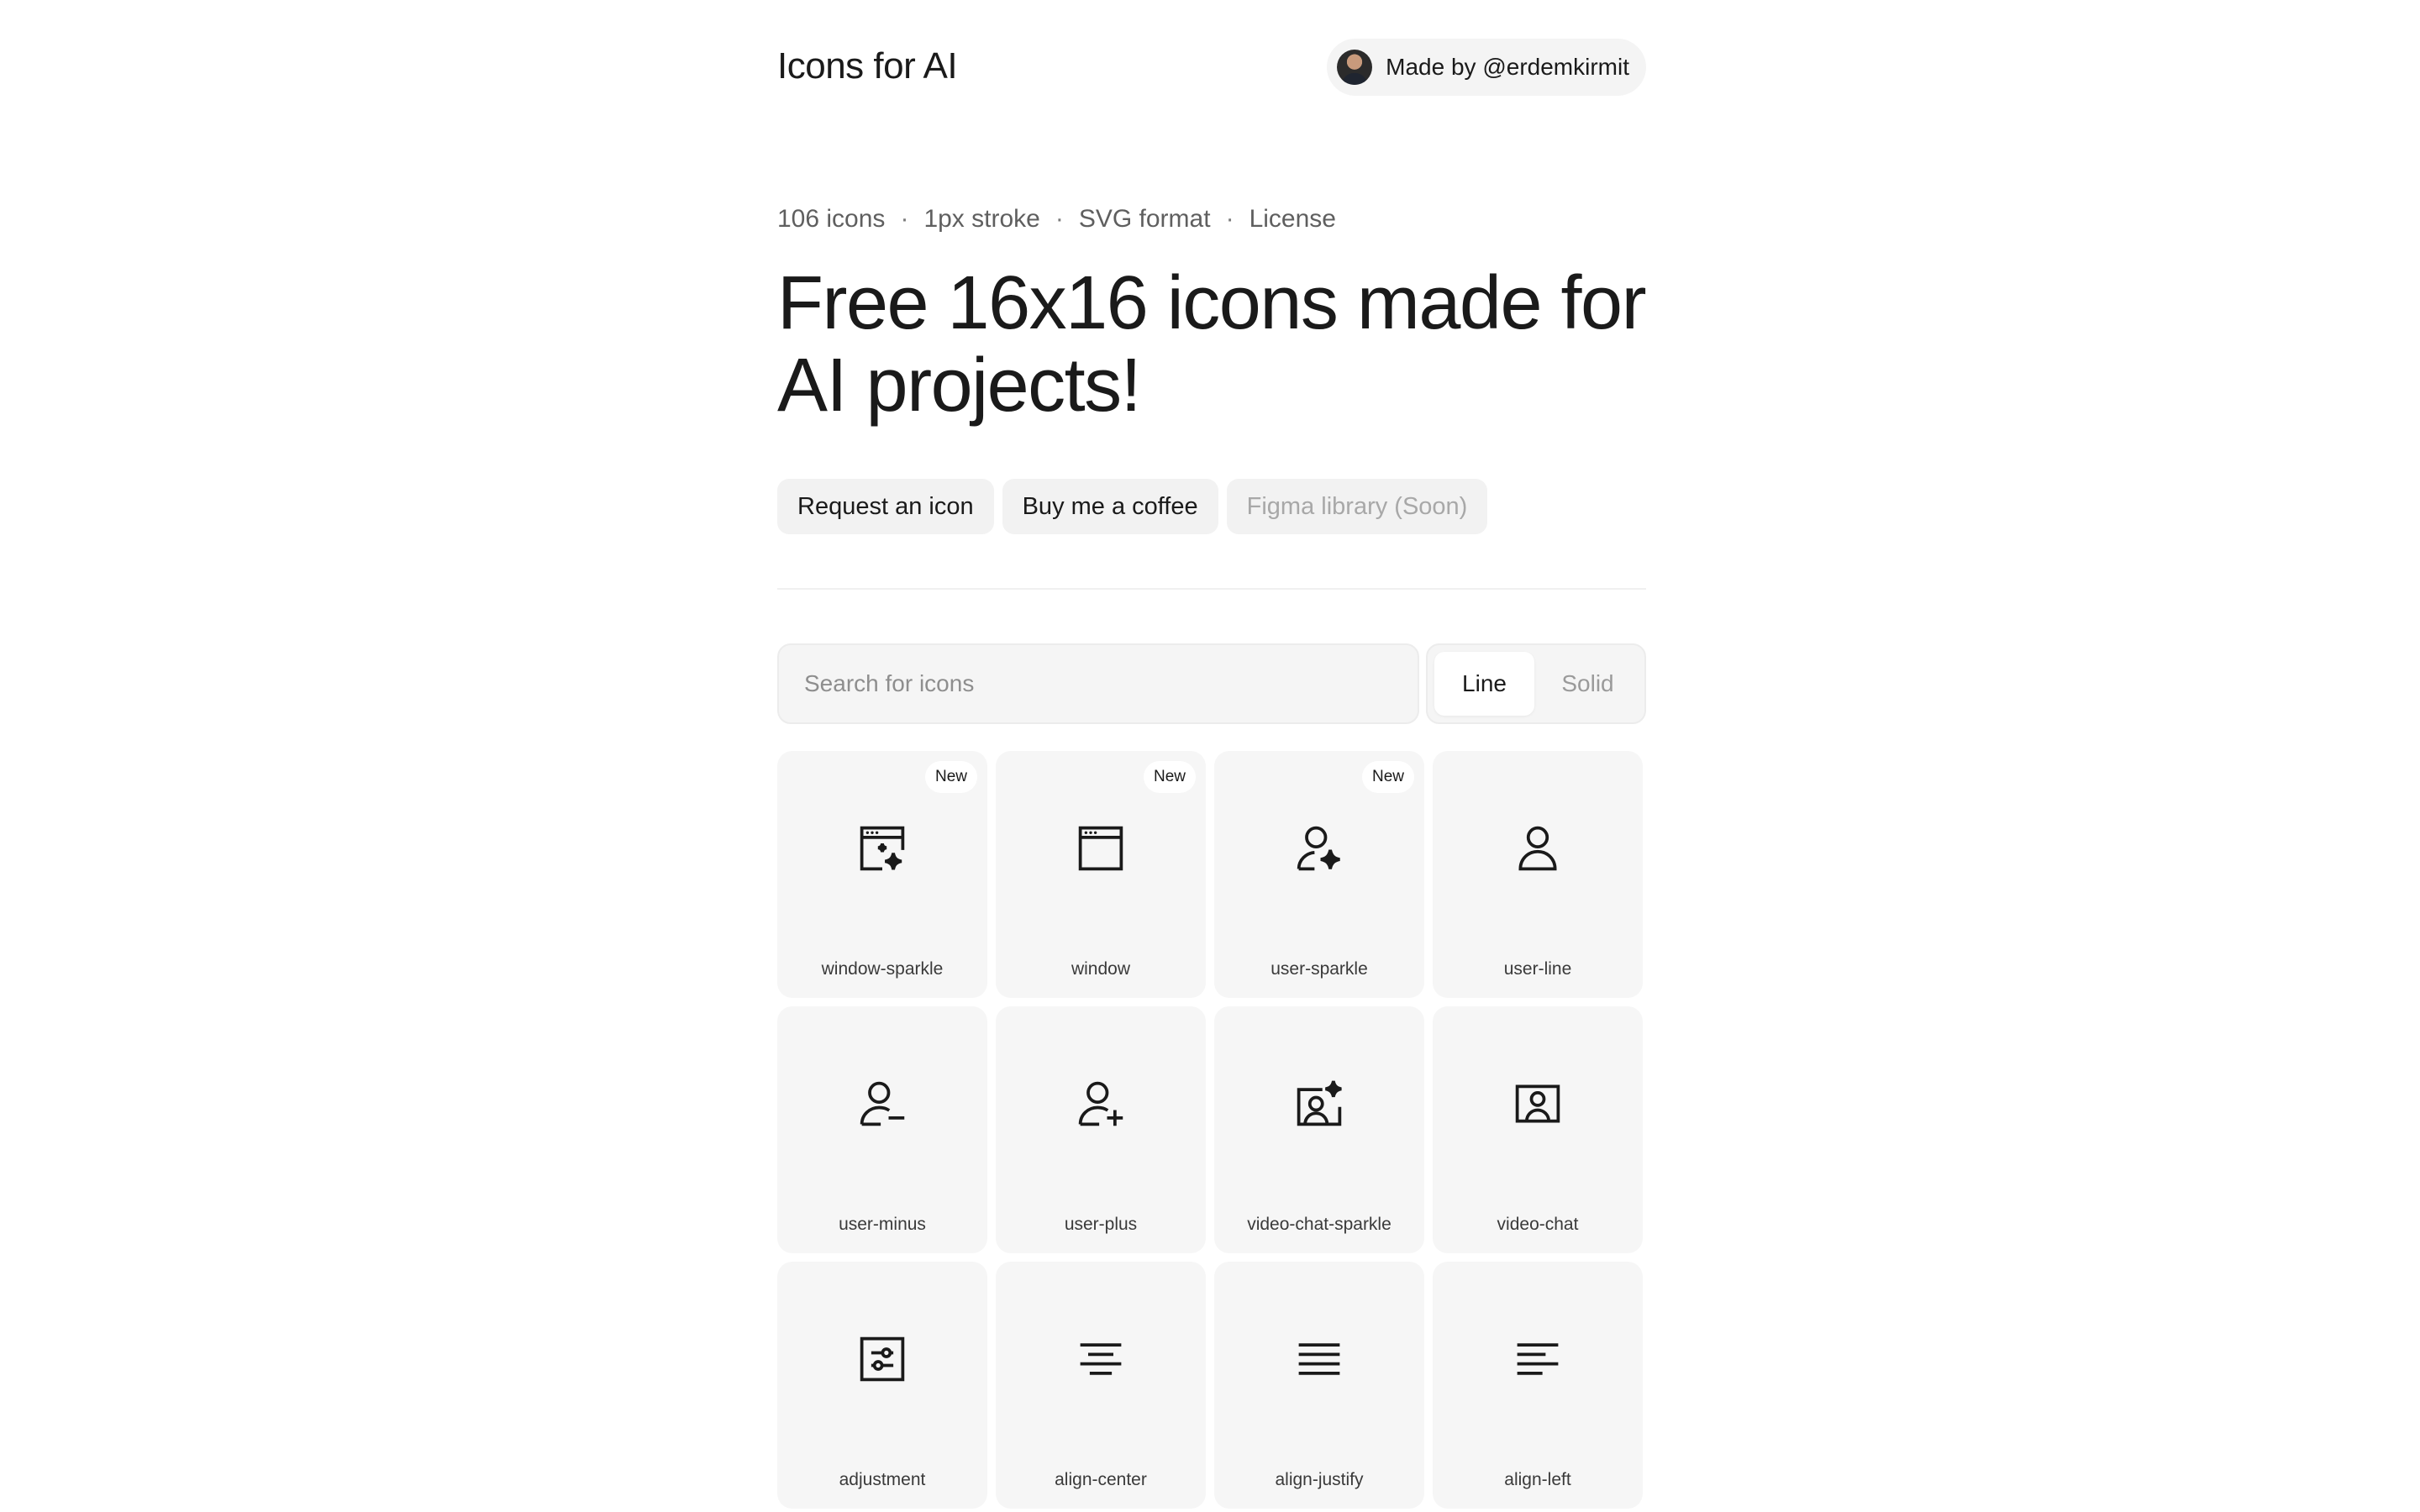 The image size is (2420, 1512). What do you see at coordinates (1319, 1104) in the screenshot?
I see `video-chat-sparkle-icon` at bounding box center [1319, 1104].